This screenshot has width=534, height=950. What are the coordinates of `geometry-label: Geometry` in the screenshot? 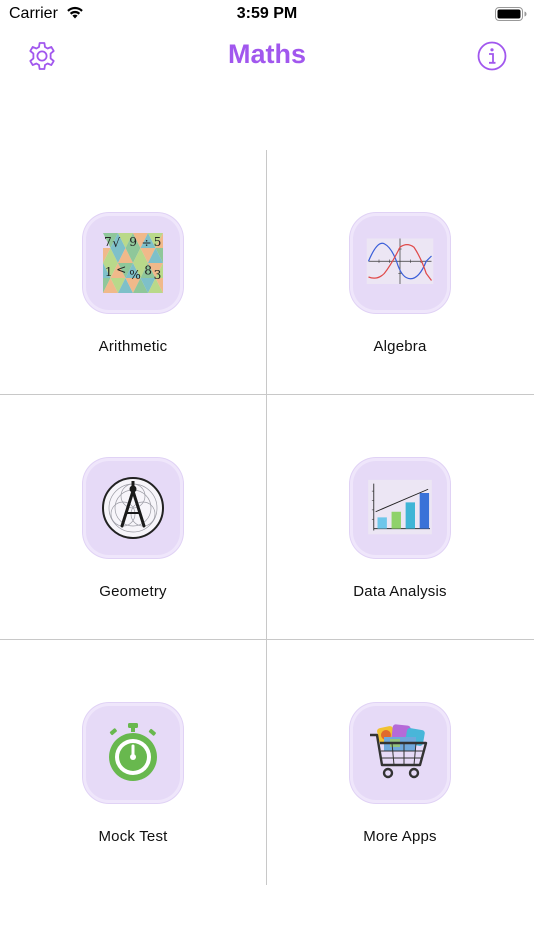 It's located at (133, 591).